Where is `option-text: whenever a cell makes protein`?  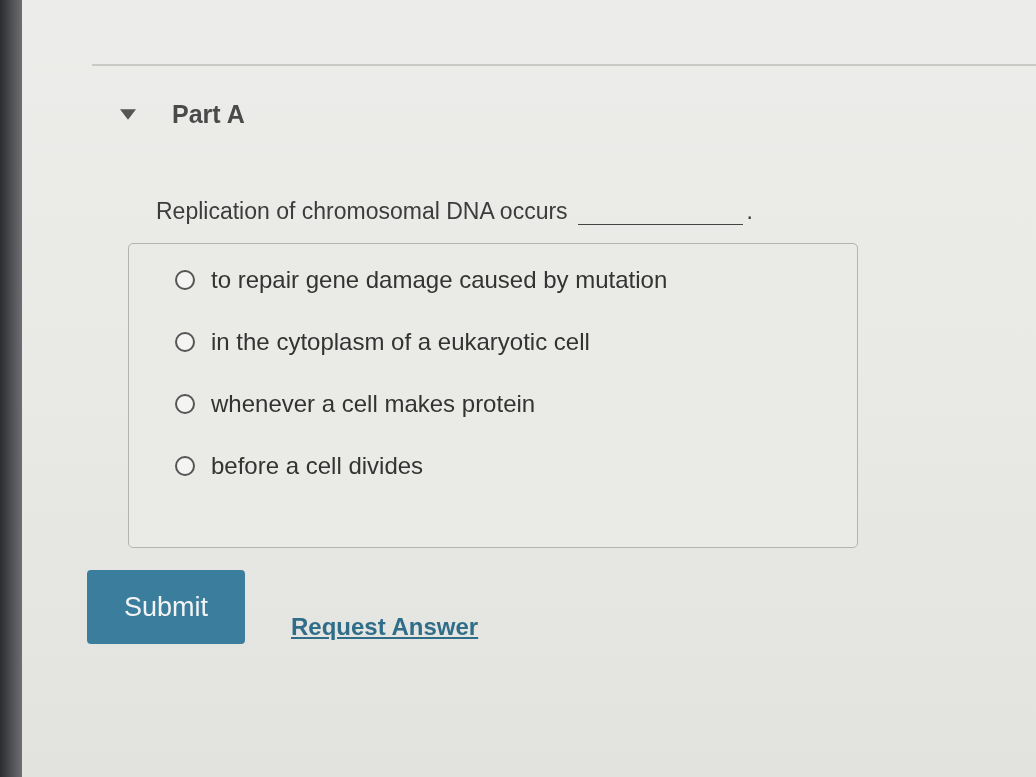
option-text: whenever a cell makes protein is located at coordinates (373, 404).